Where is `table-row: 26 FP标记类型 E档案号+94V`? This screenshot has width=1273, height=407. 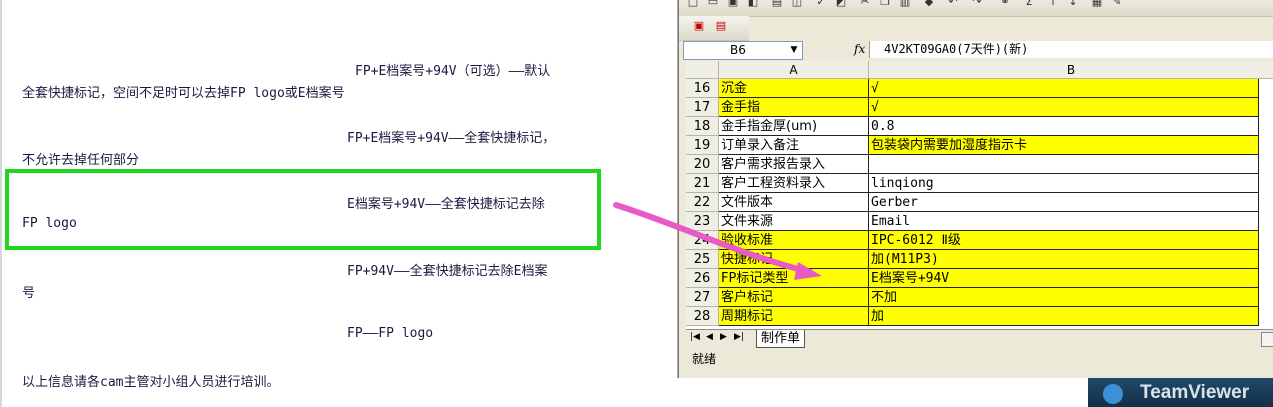
table-row: 26 FP标记类型 E档案号+94V is located at coordinates (979, 278).